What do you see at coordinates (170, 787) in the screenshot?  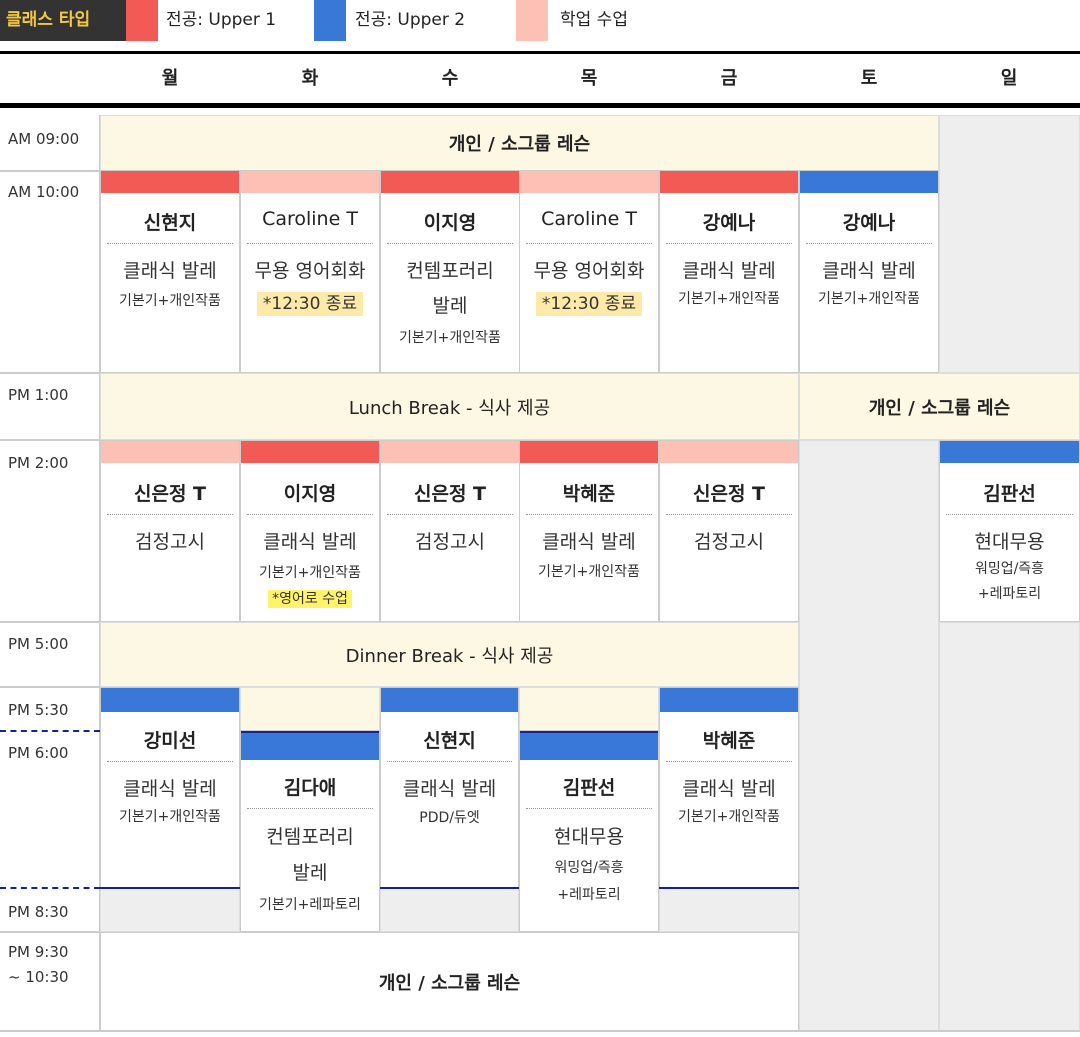 I see `class-cell-mon-evening: 강미선 클래식 발레 기본기+개인작품` at bounding box center [170, 787].